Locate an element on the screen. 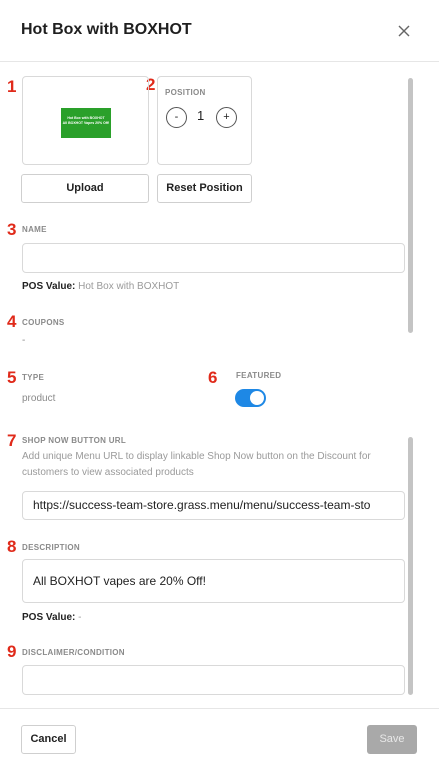  disclaimer-input is located at coordinates (213, 680).